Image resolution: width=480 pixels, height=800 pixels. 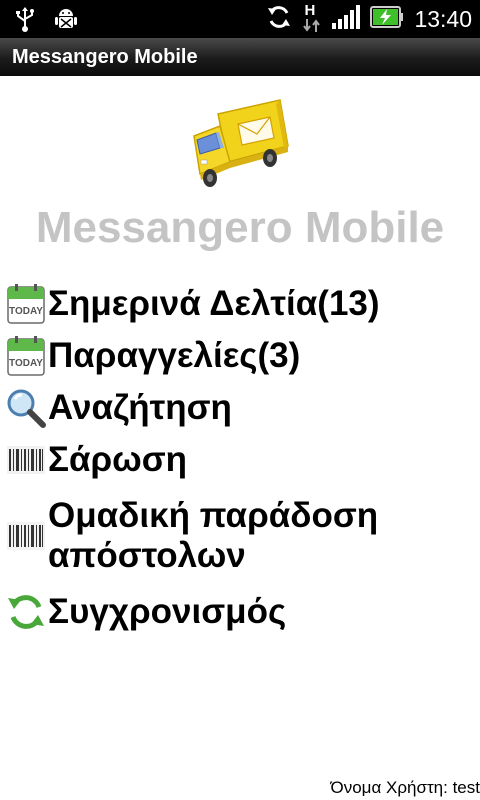 I want to click on menu-item-search: Αναζήτηση, so click(x=240, y=408).